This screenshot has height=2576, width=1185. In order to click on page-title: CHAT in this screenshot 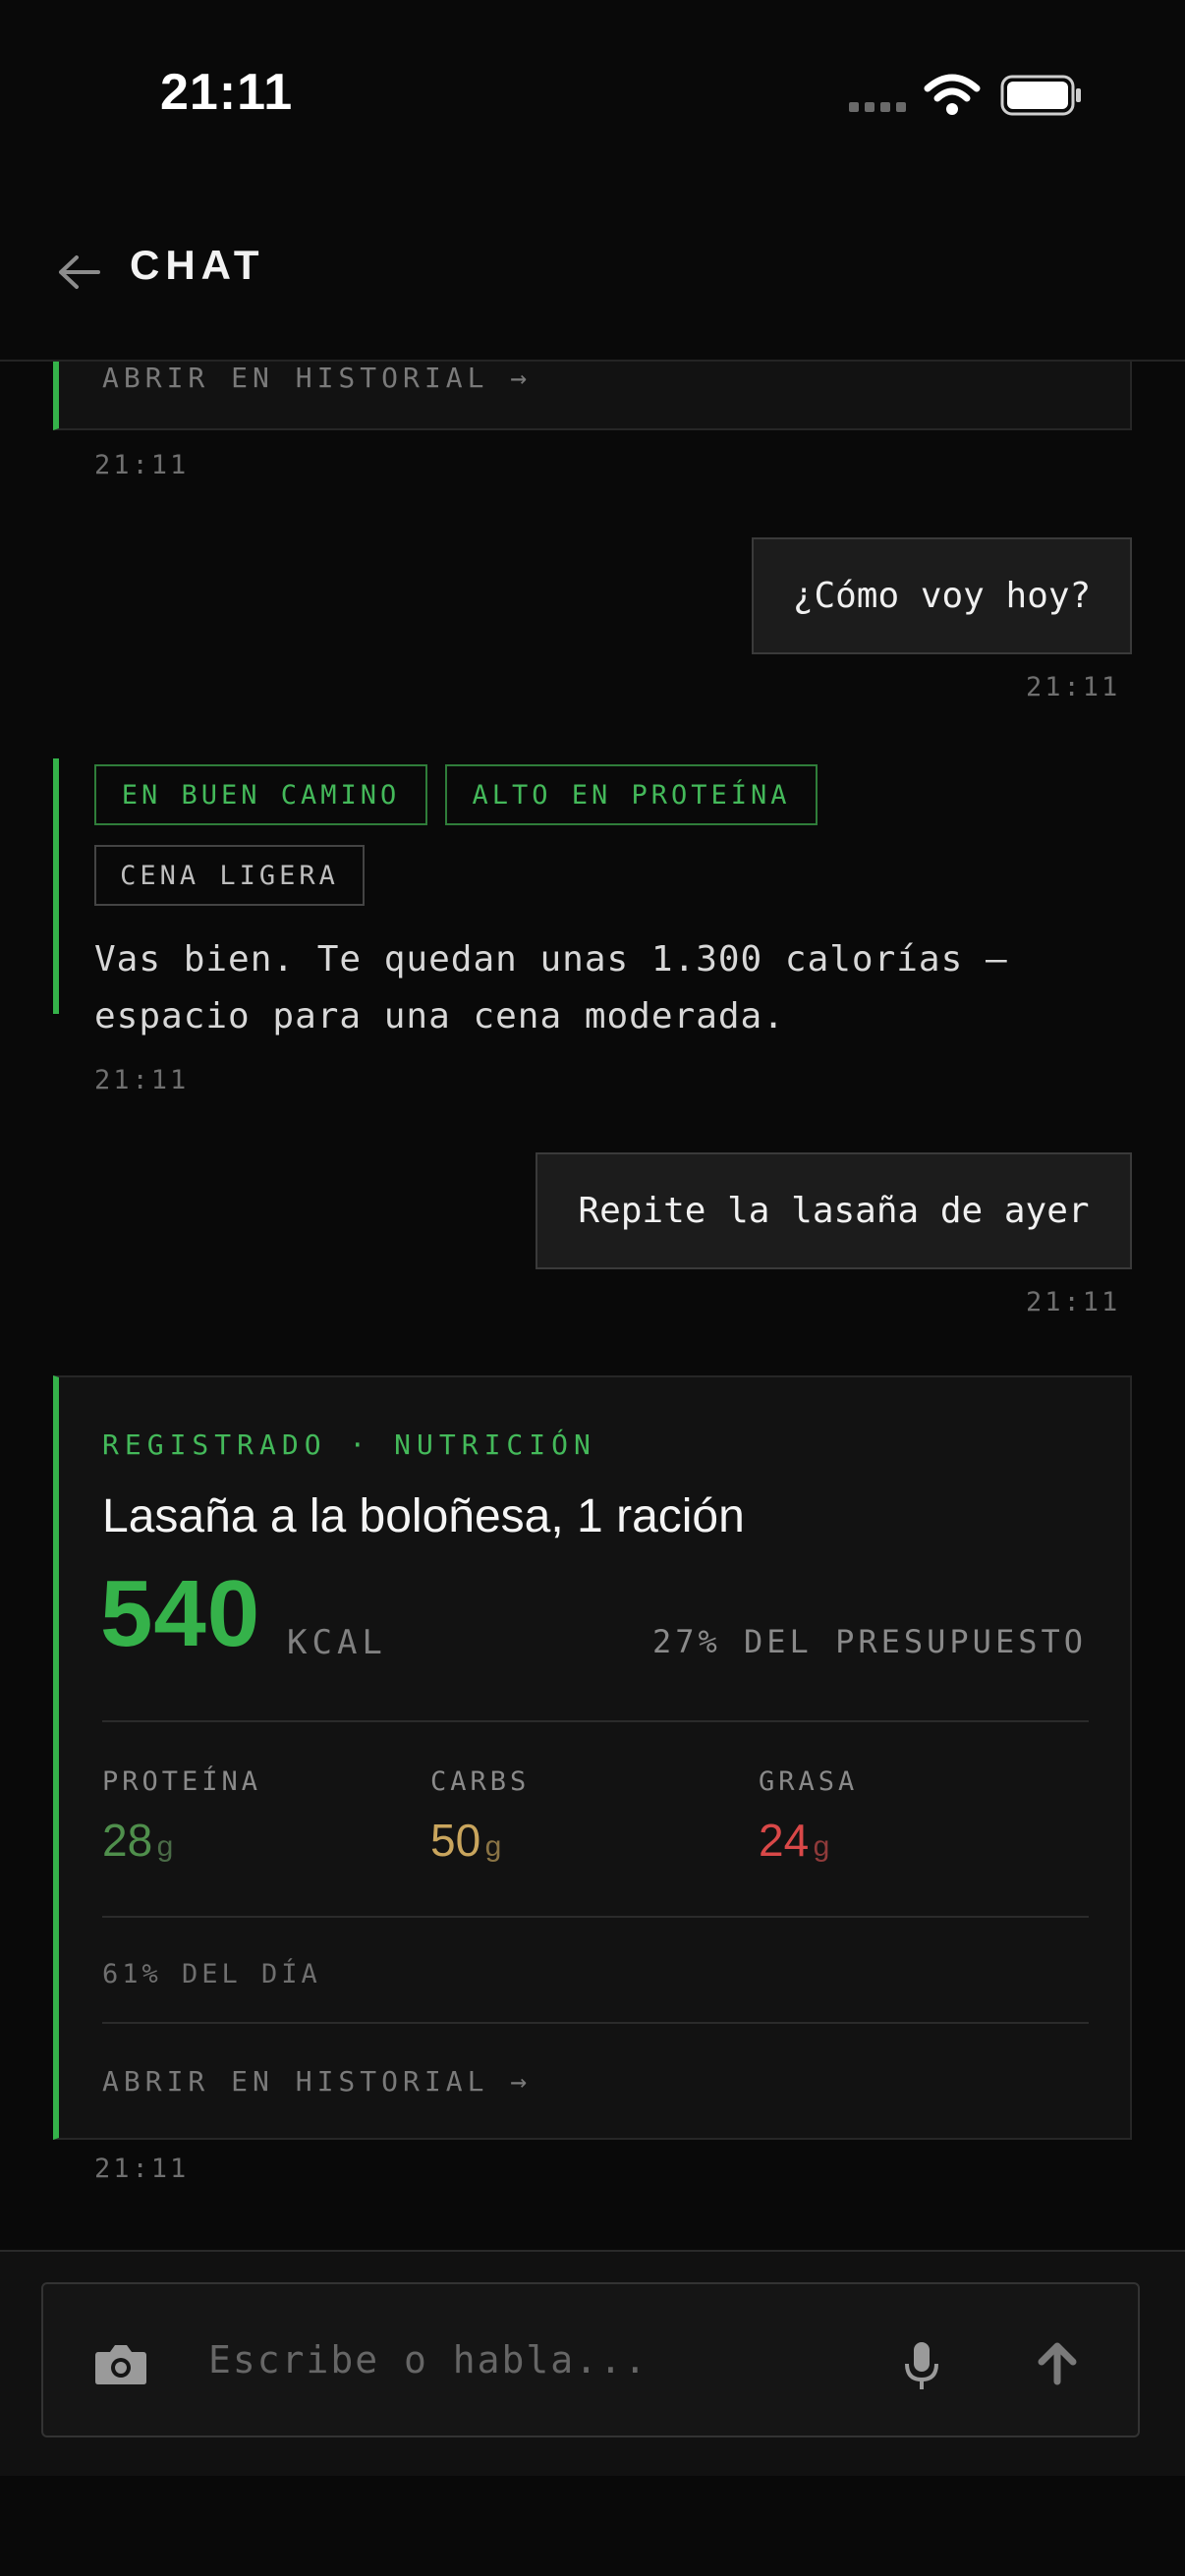, I will do `click(198, 265)`.